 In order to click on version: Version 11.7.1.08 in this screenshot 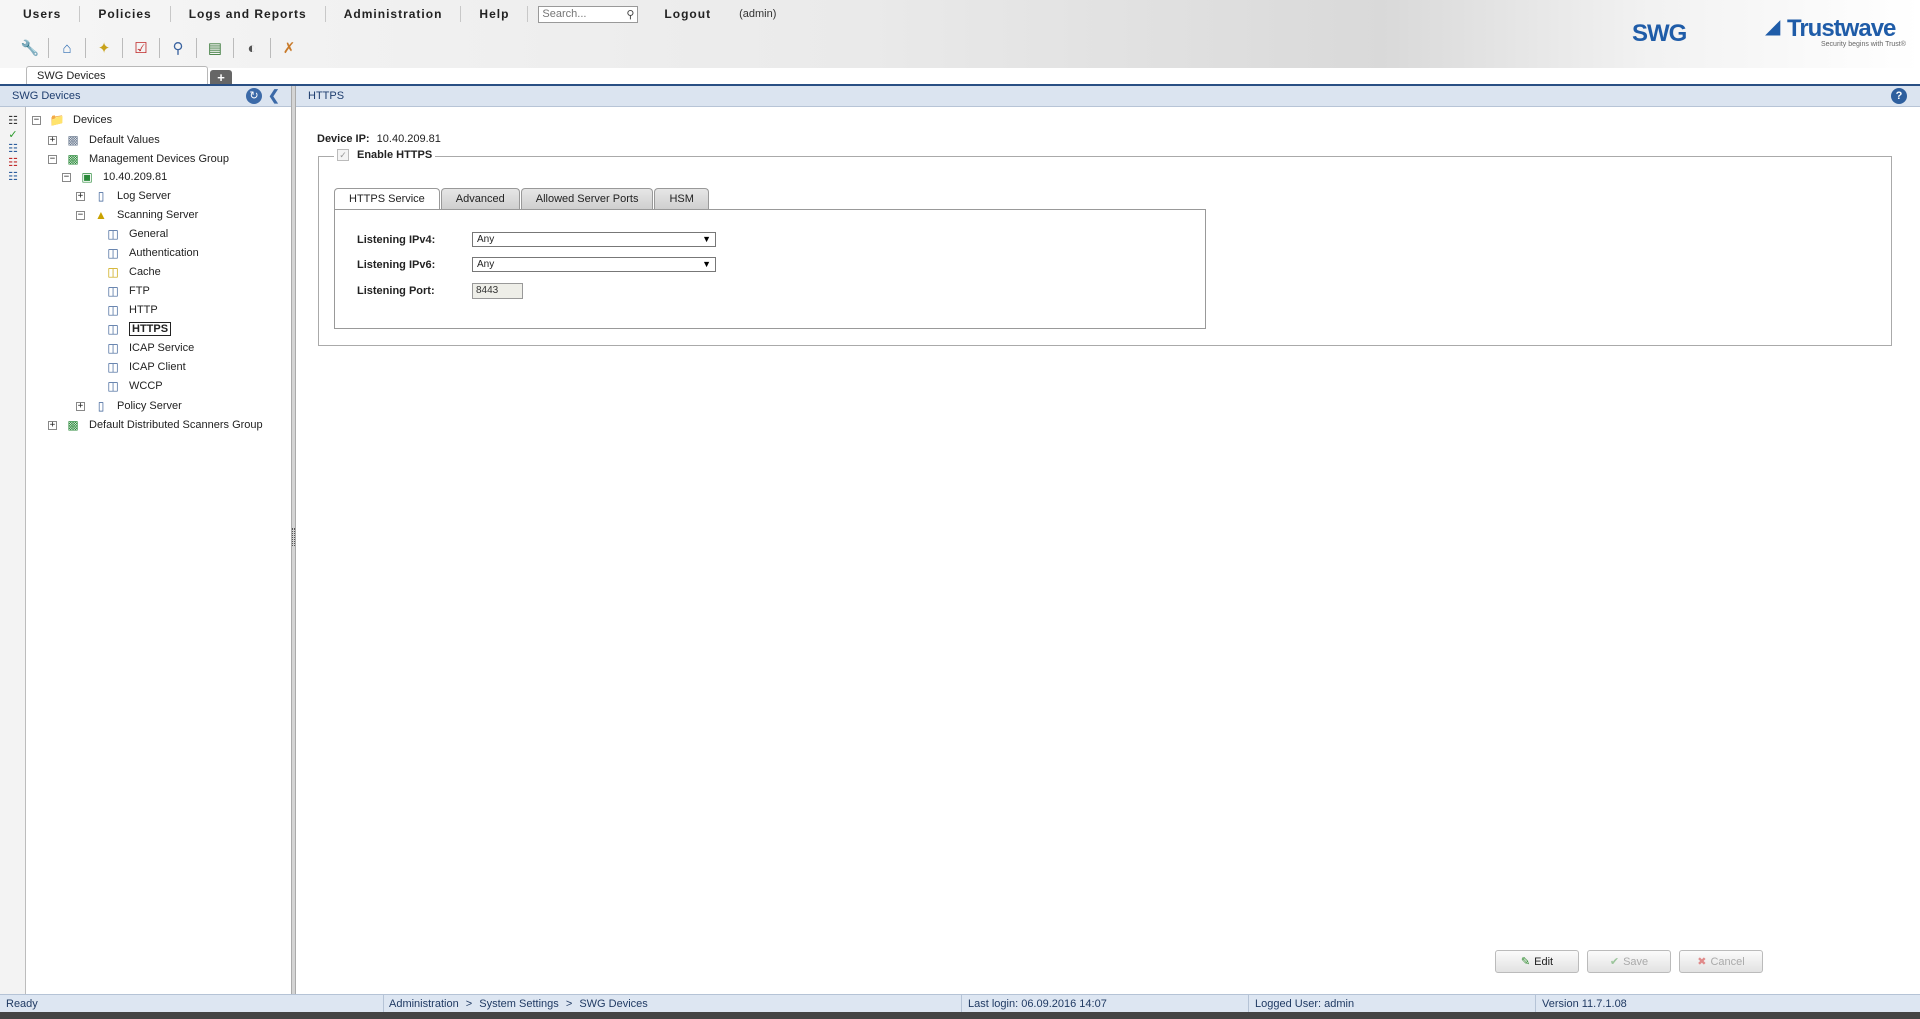, I will do `click(1584, 1004)`.